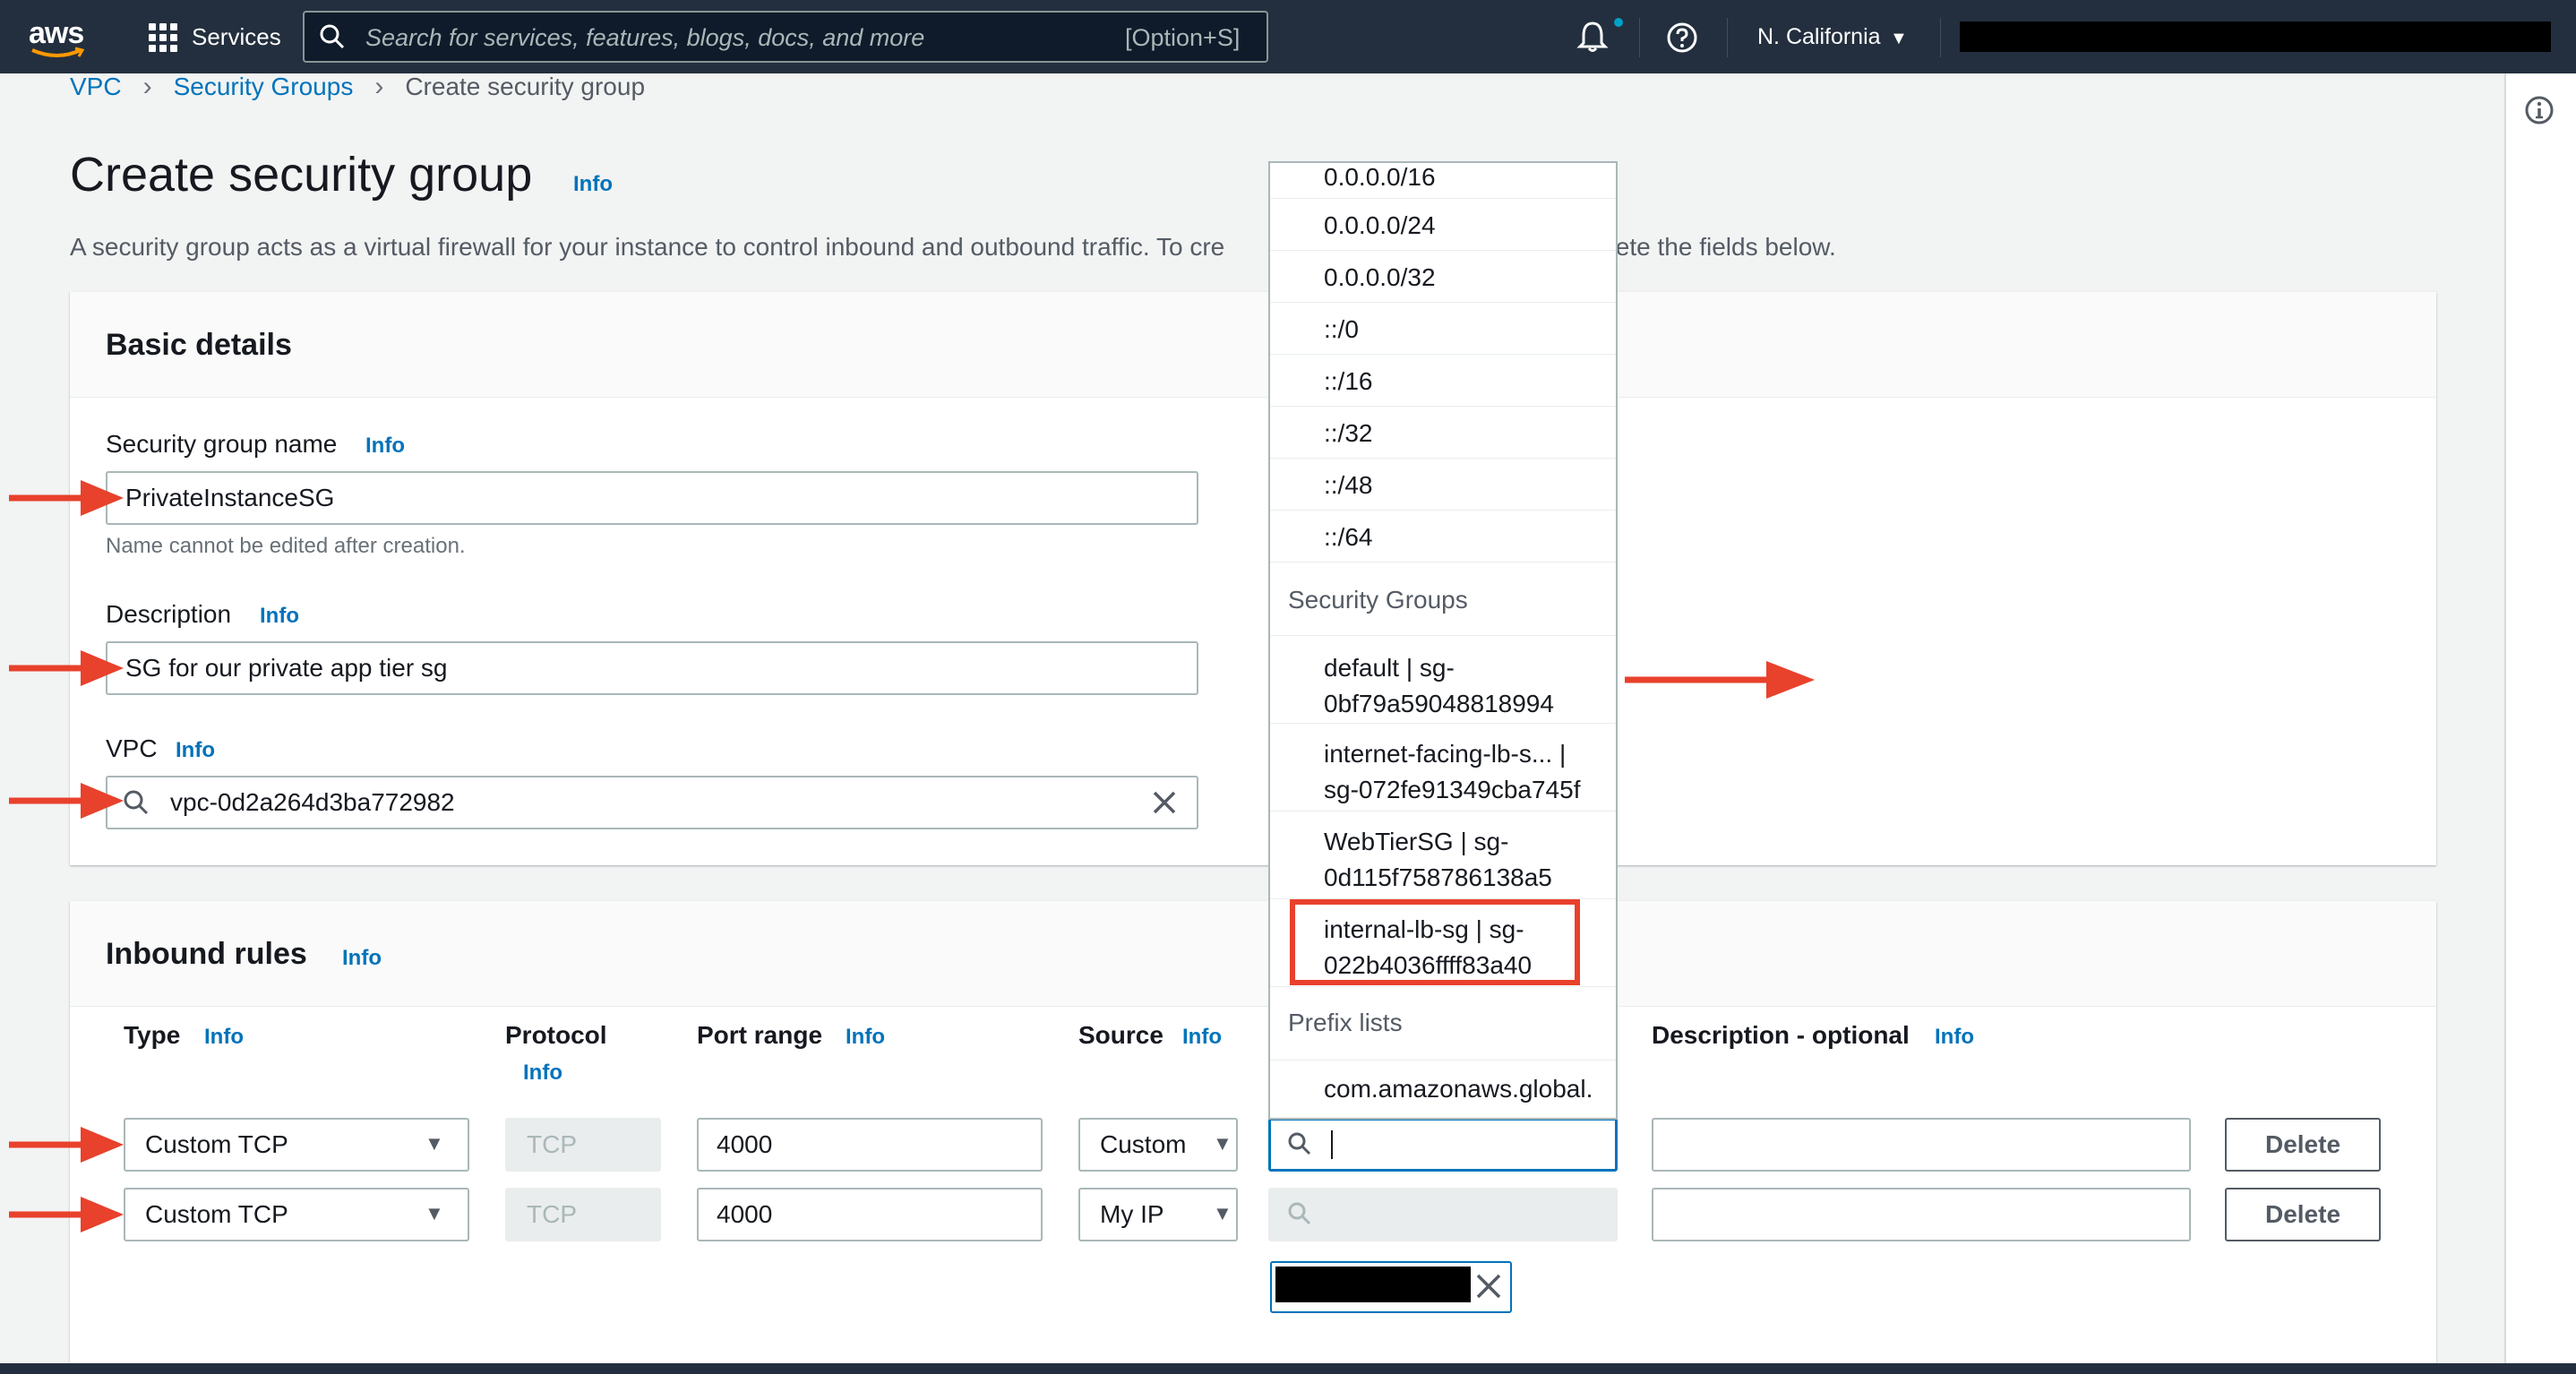 The height and width of the screenshot is (1374, 2576). Describe the element at coordinates (1443, 1214) in the screenshot. I see `rule-source-search-disabled` at that location.